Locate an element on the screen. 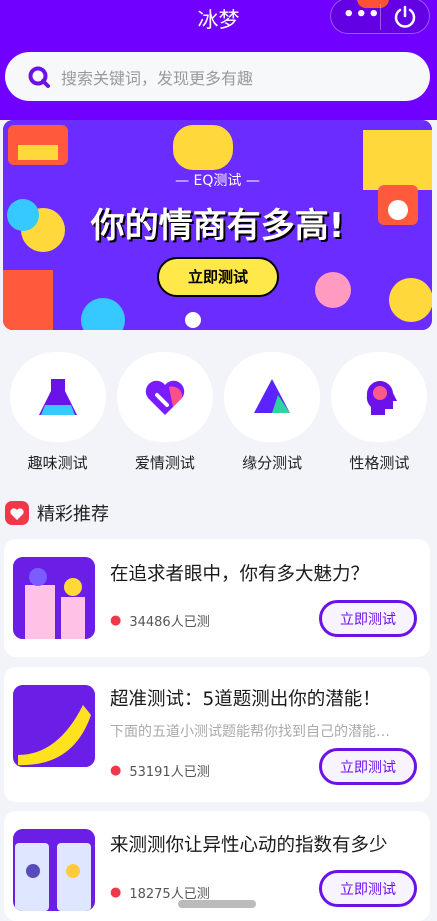 The image size is (437, 921). category-label: 缘分测试 is located at coordinates (272, 463).